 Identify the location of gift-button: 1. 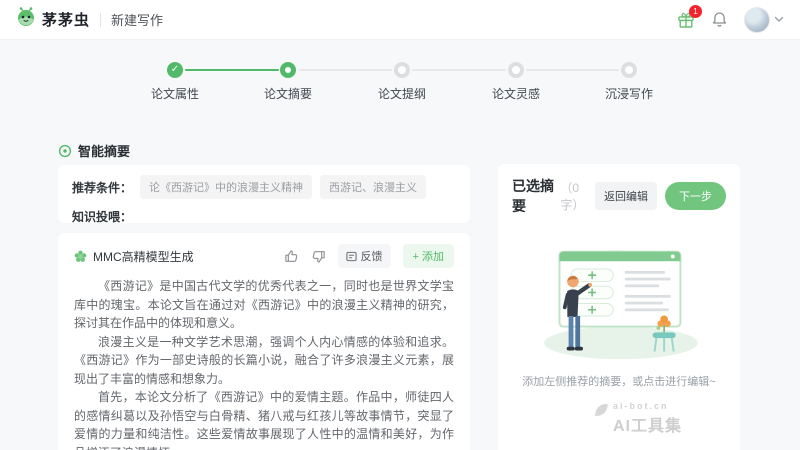
(689, 16).